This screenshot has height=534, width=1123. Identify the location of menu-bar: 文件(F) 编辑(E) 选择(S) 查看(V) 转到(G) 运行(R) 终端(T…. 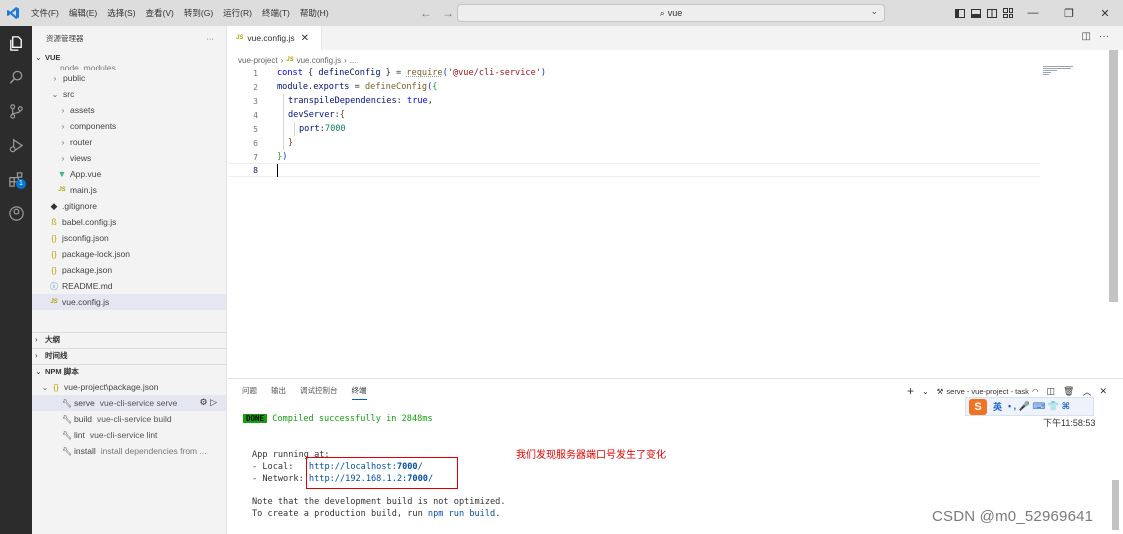
(180, 13).